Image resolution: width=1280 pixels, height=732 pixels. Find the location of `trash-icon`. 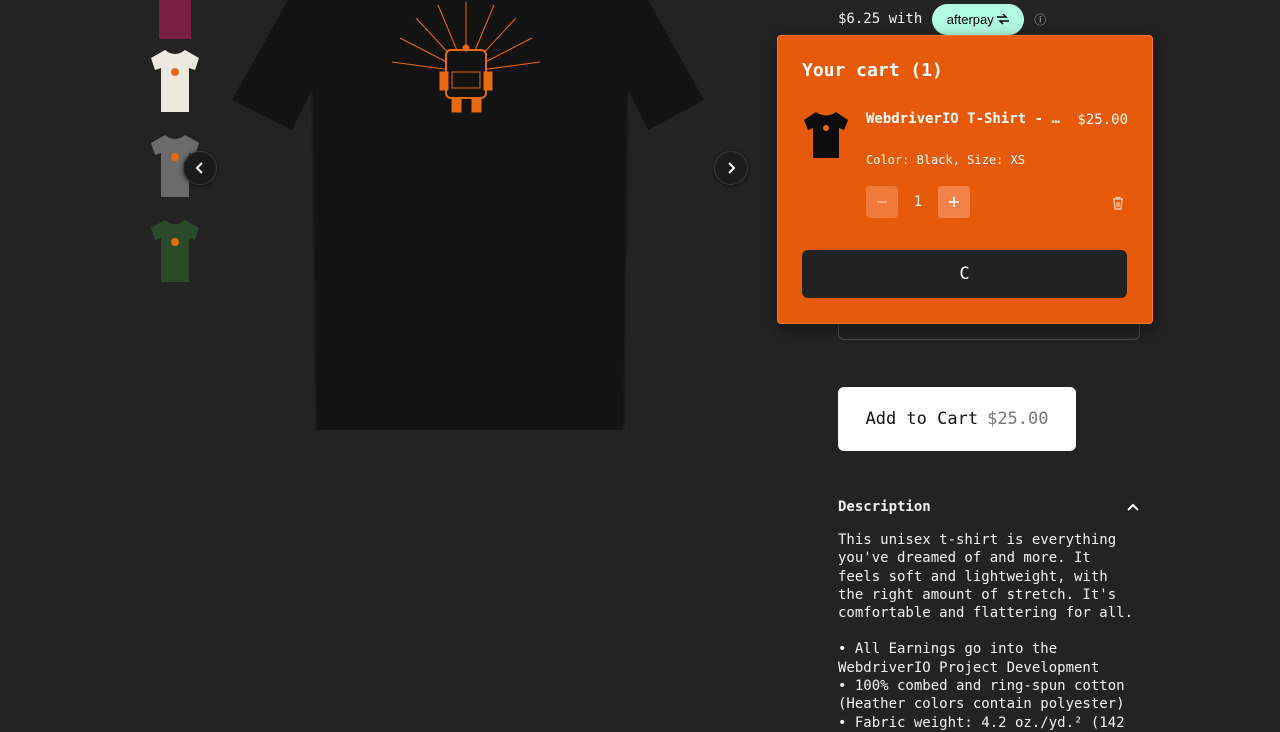

trash-icon is located at coordinates (1118, 203).